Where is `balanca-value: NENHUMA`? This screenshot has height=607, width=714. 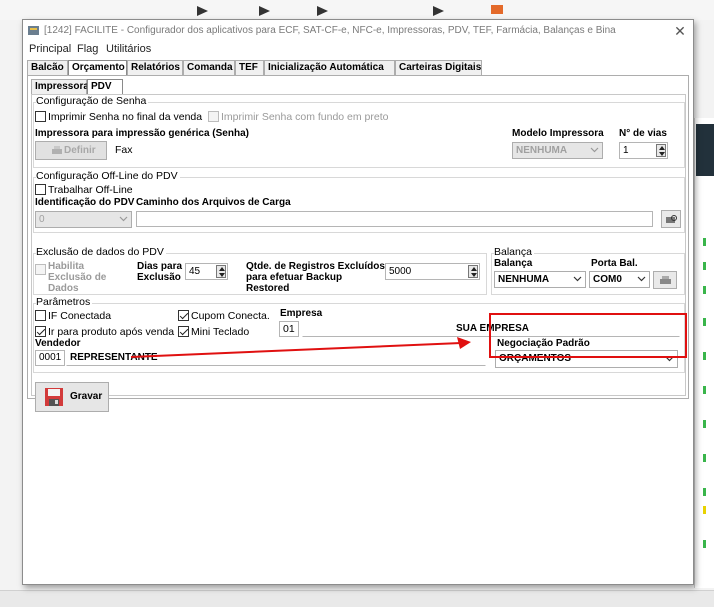 balanca-value: NENHUMA is located at coordinates (524, 279).